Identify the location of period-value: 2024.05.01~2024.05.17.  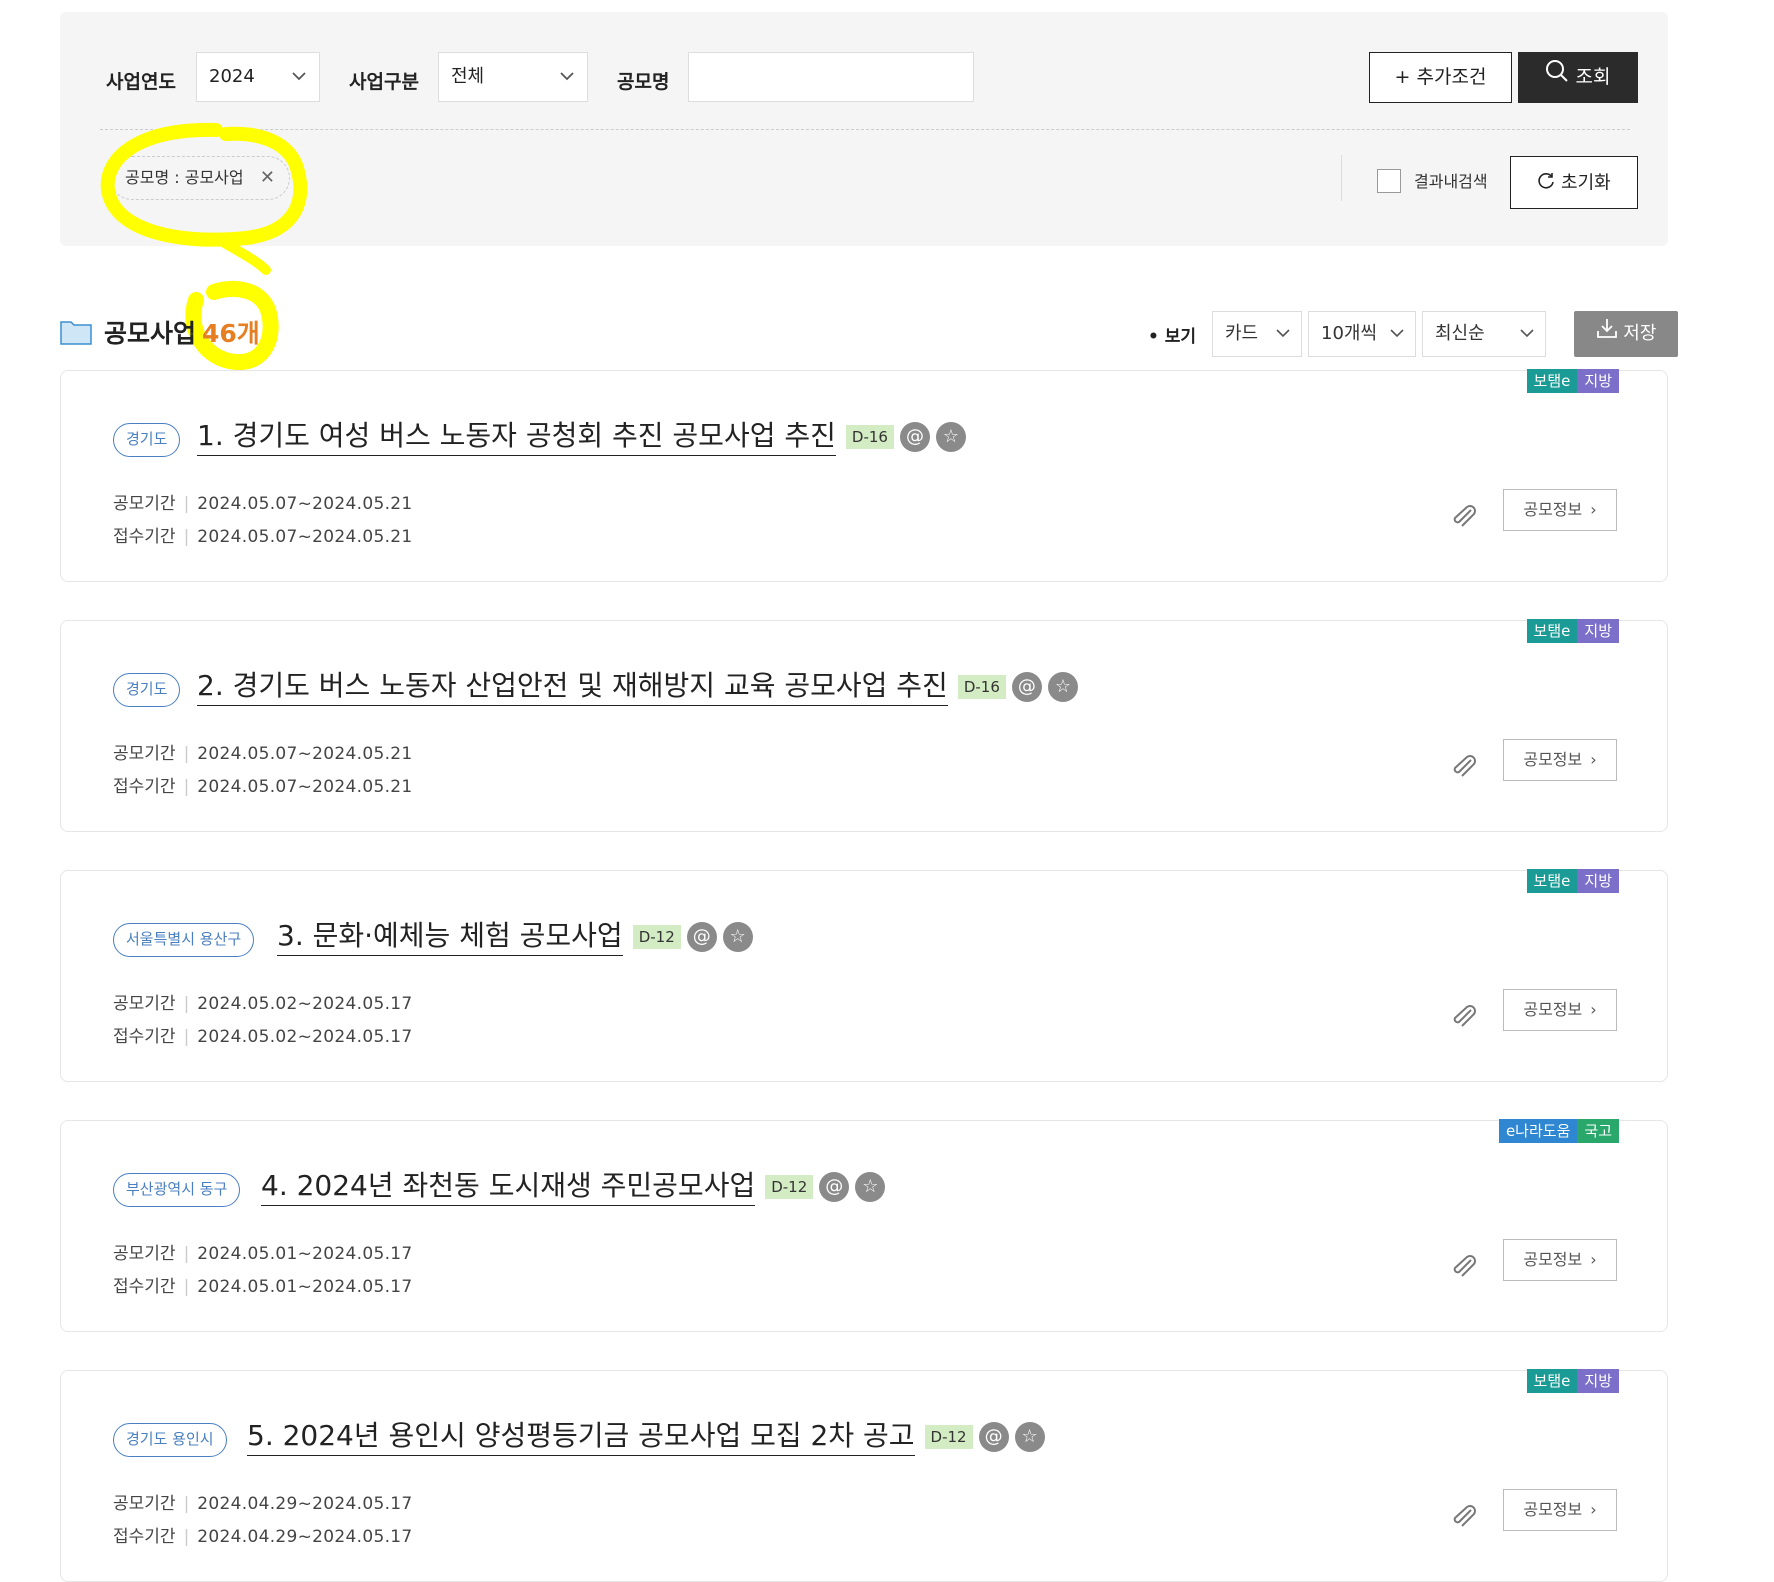
(305, 1254).